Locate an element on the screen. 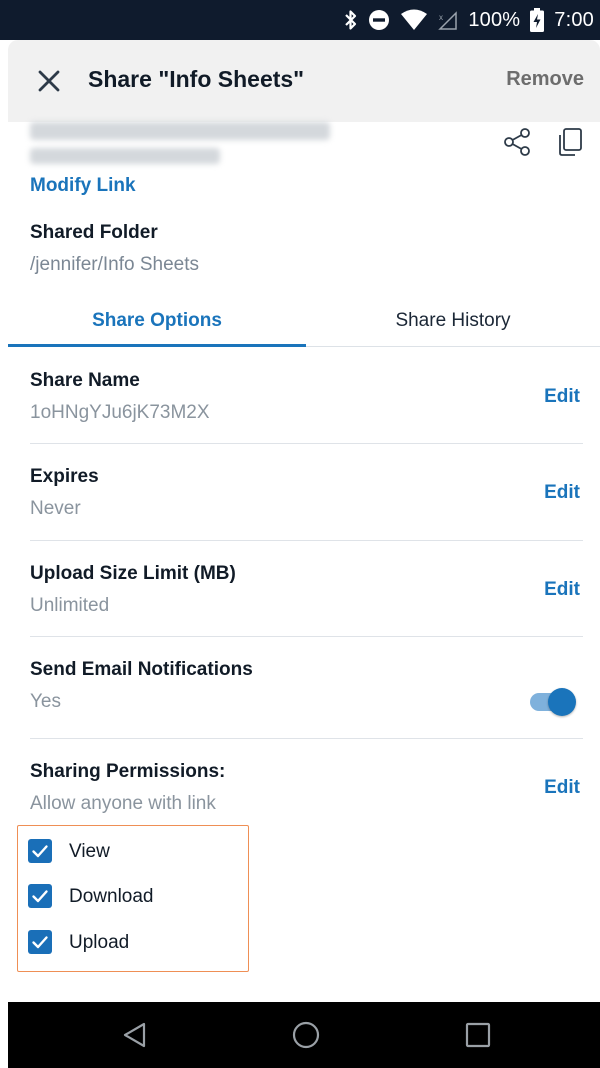  home-button is located at coordinates (306, 1037).